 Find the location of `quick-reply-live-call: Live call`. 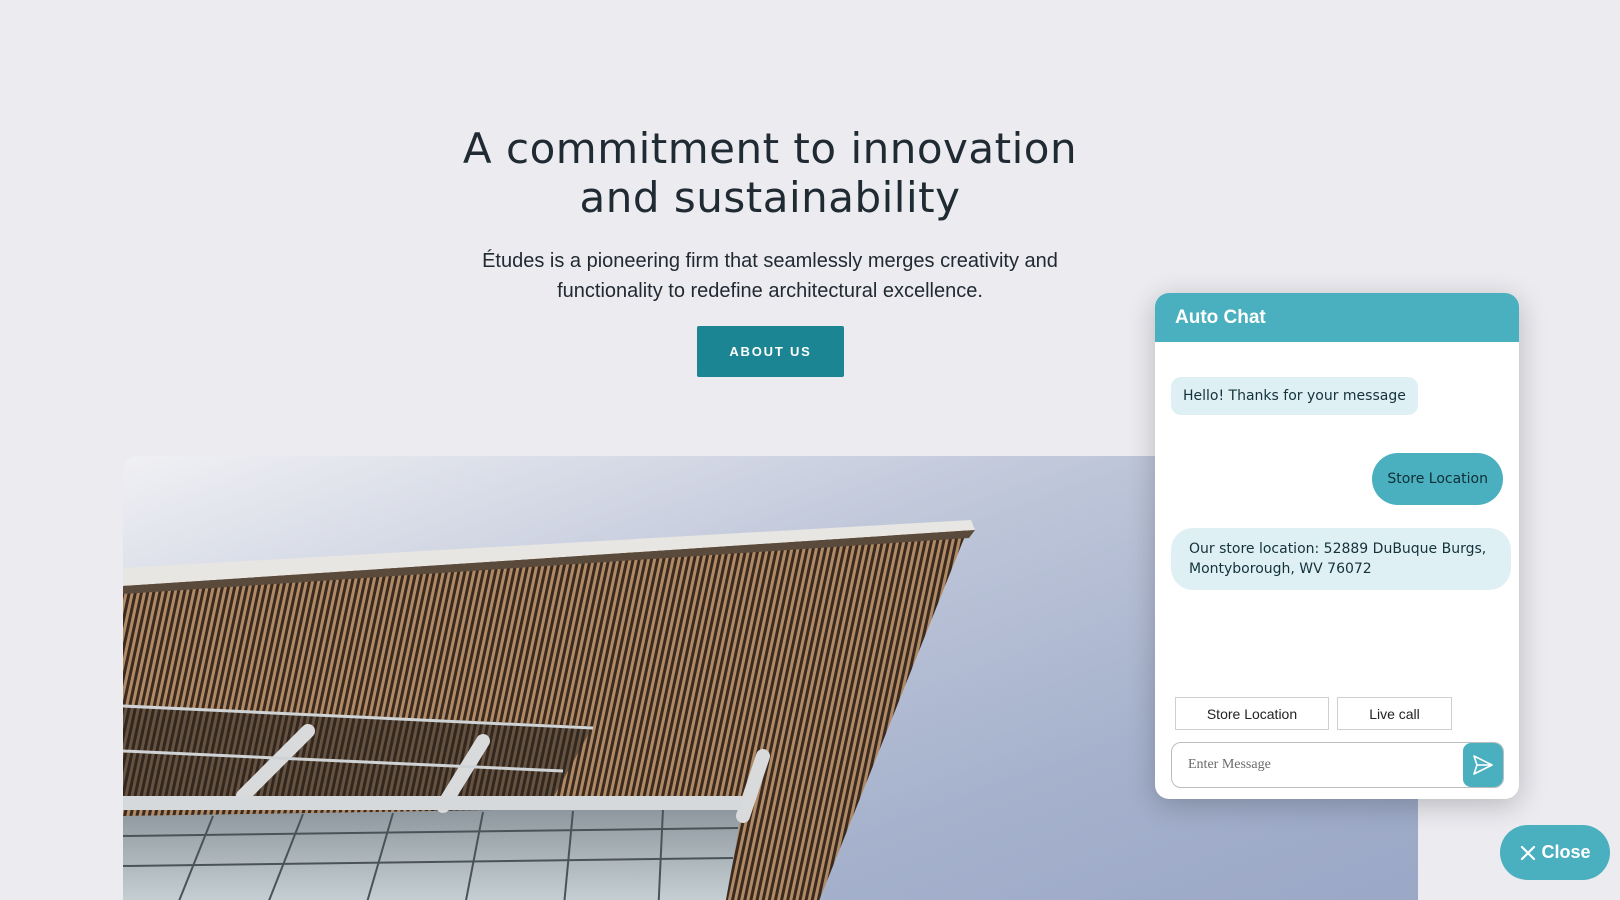

quick-reply-live-call: Live call is located at coordinates (1394, 713).